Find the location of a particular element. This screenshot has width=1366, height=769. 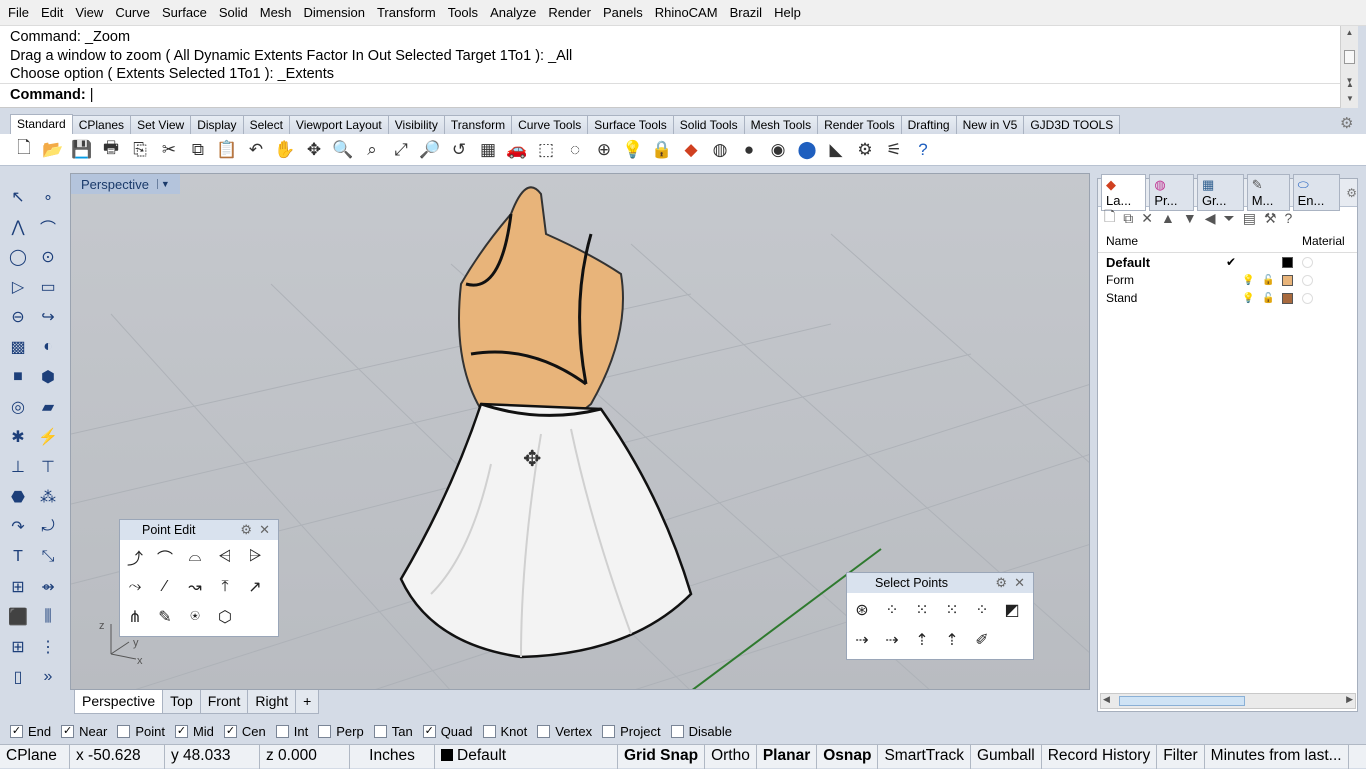

blue-sphere-icon: ⬤ is located at coordinates (807, 150).